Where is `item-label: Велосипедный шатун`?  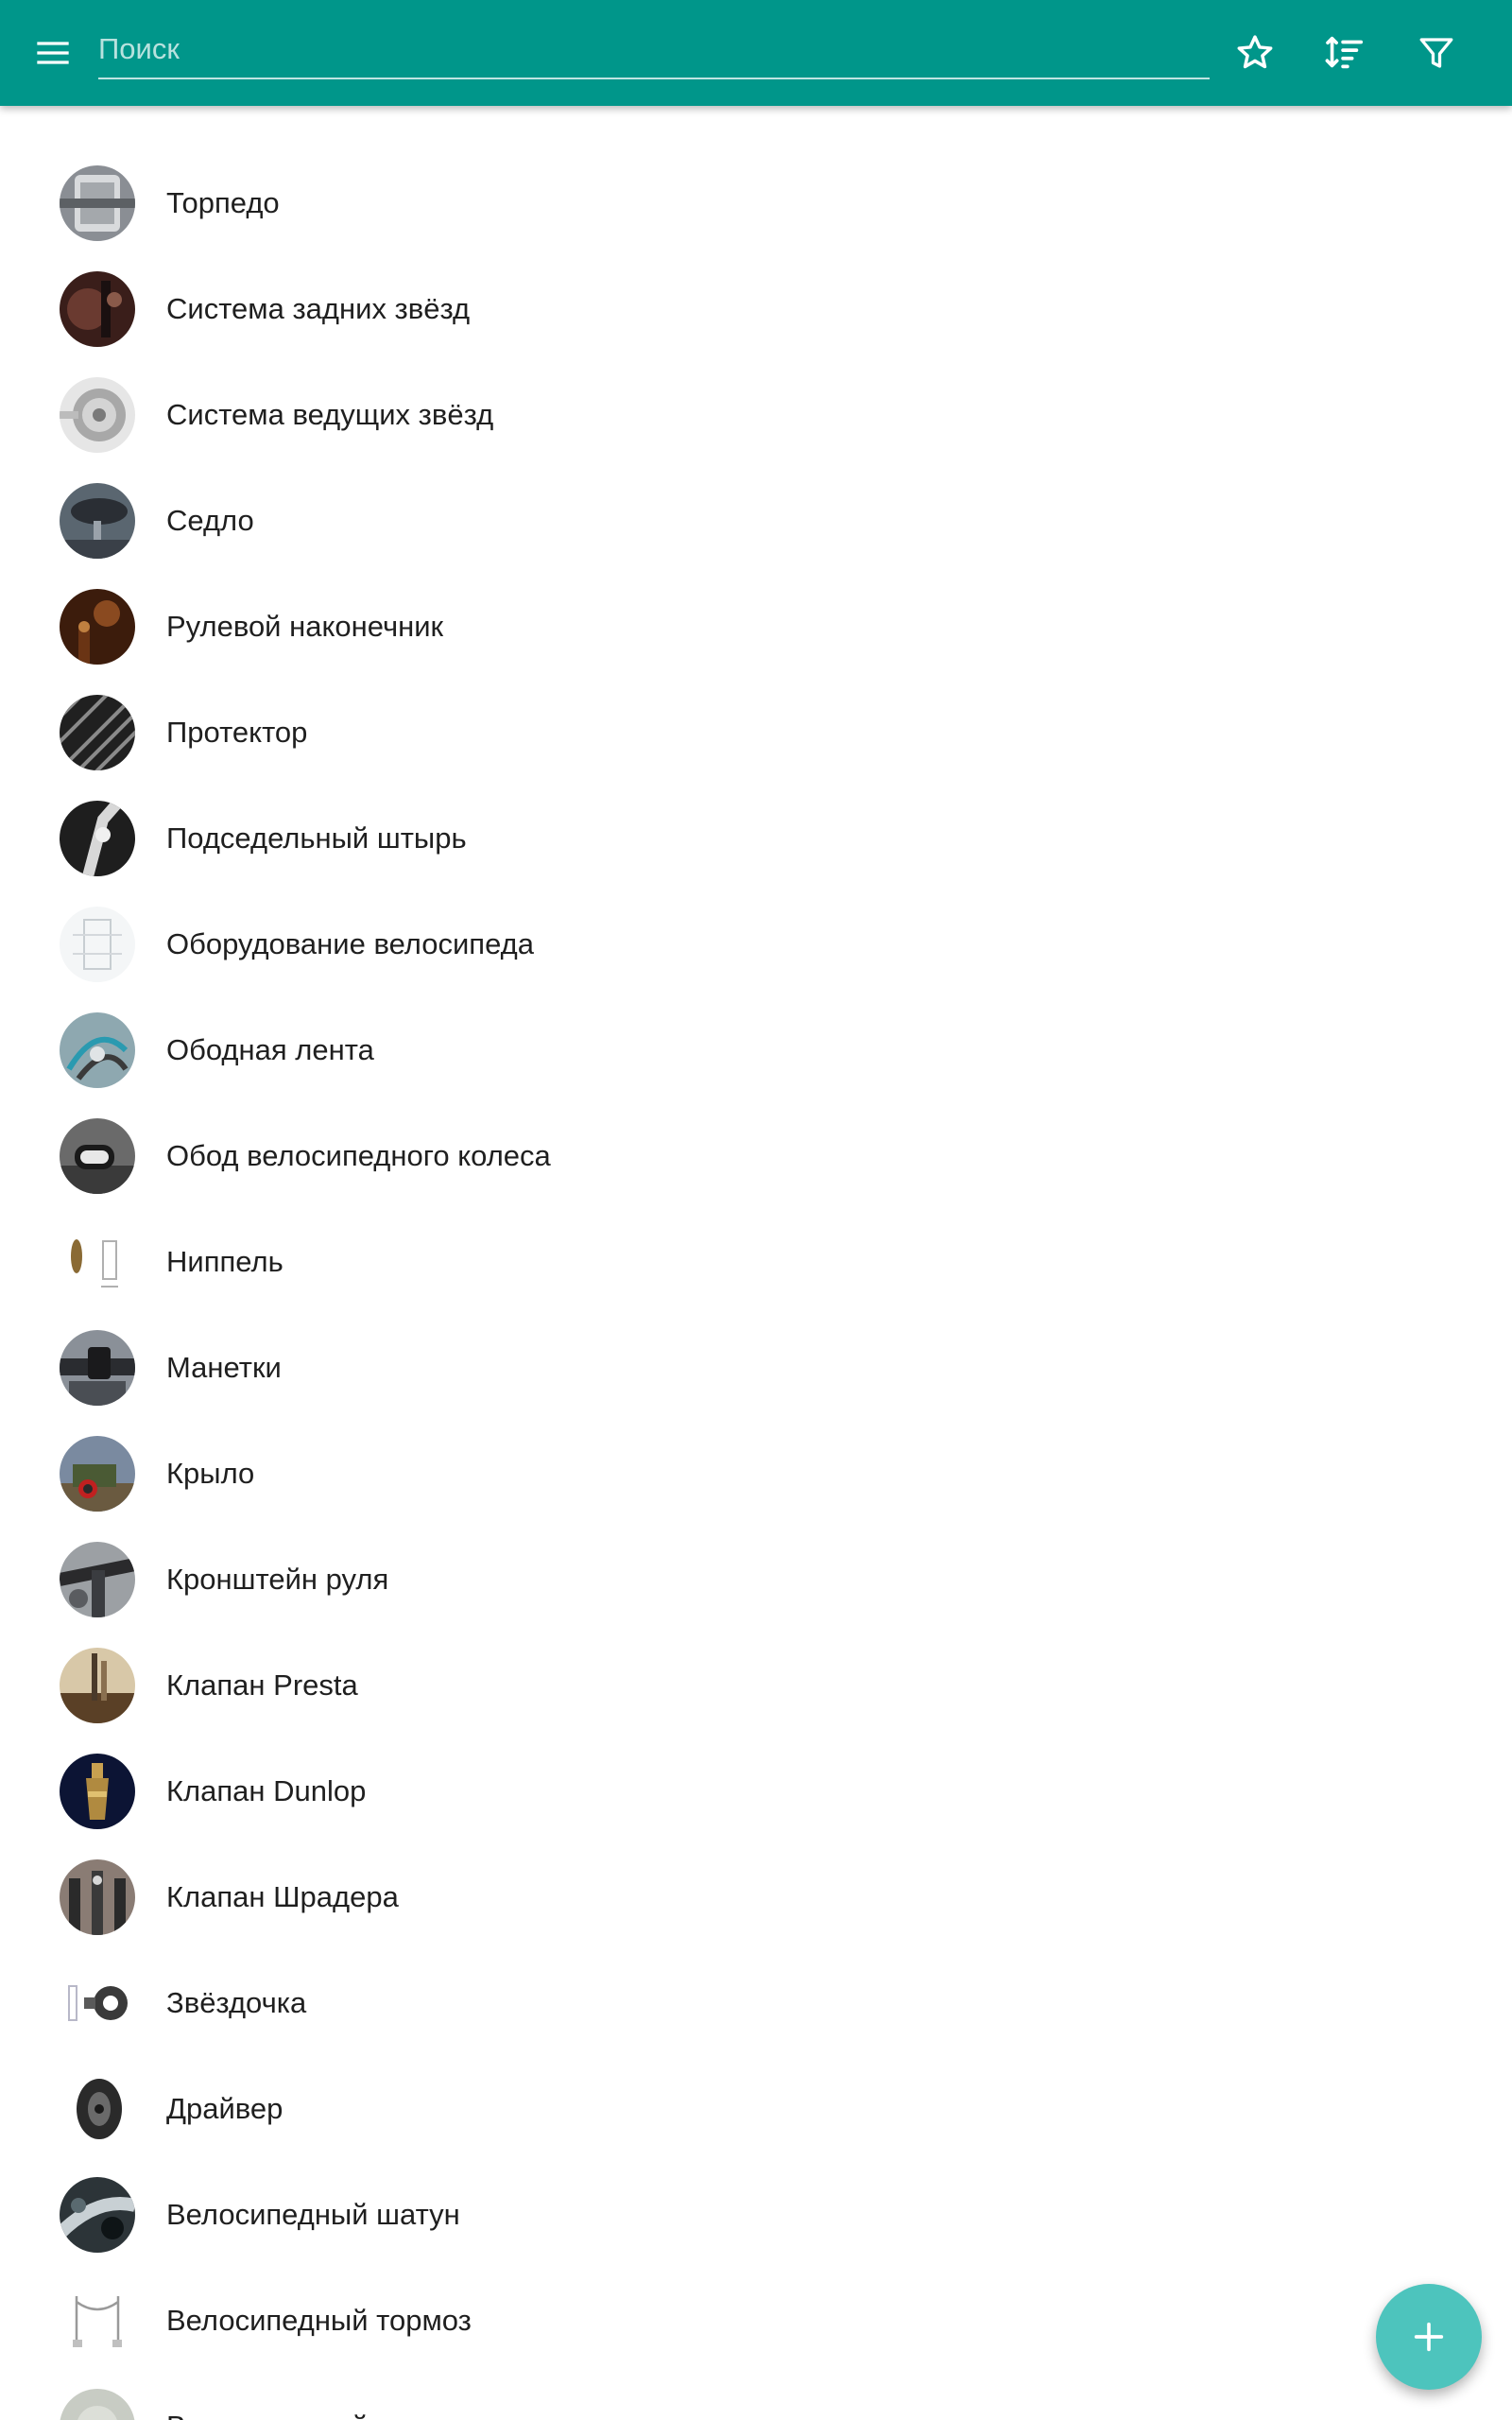 item-label: Велосипедный шатун is located at coordinates (313, 2214).